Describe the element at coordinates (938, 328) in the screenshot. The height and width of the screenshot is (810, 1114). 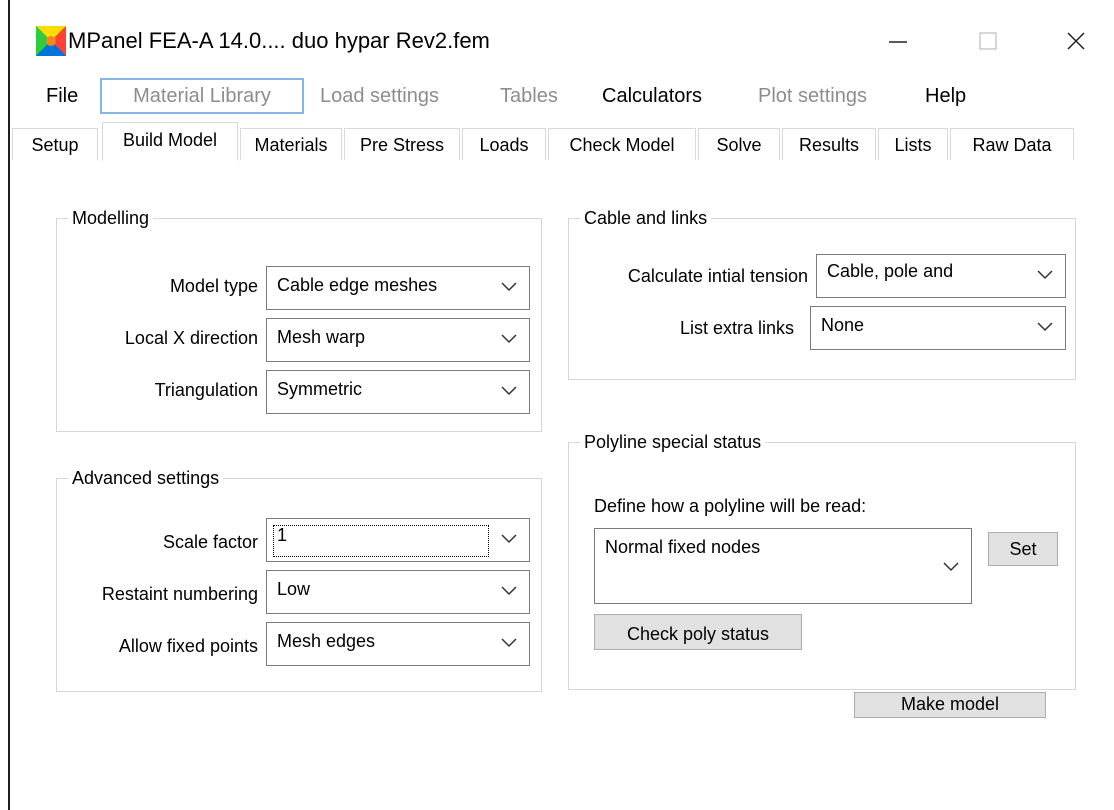
I see `extra-links-select: None` at that location.